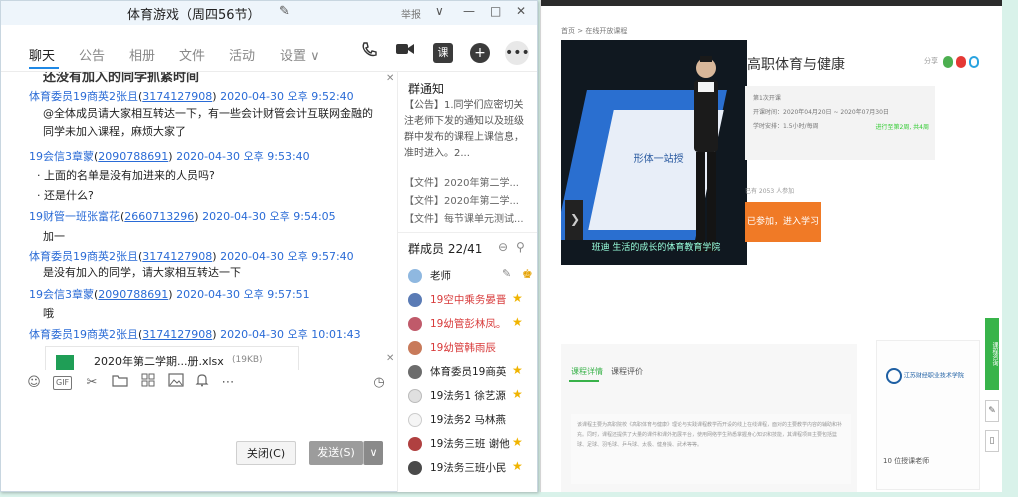 The height and width of the screenshot is (497, 1018). Describe the element at coordinates (202, 383) in the screenshot. I see `bell-icon` at that location.